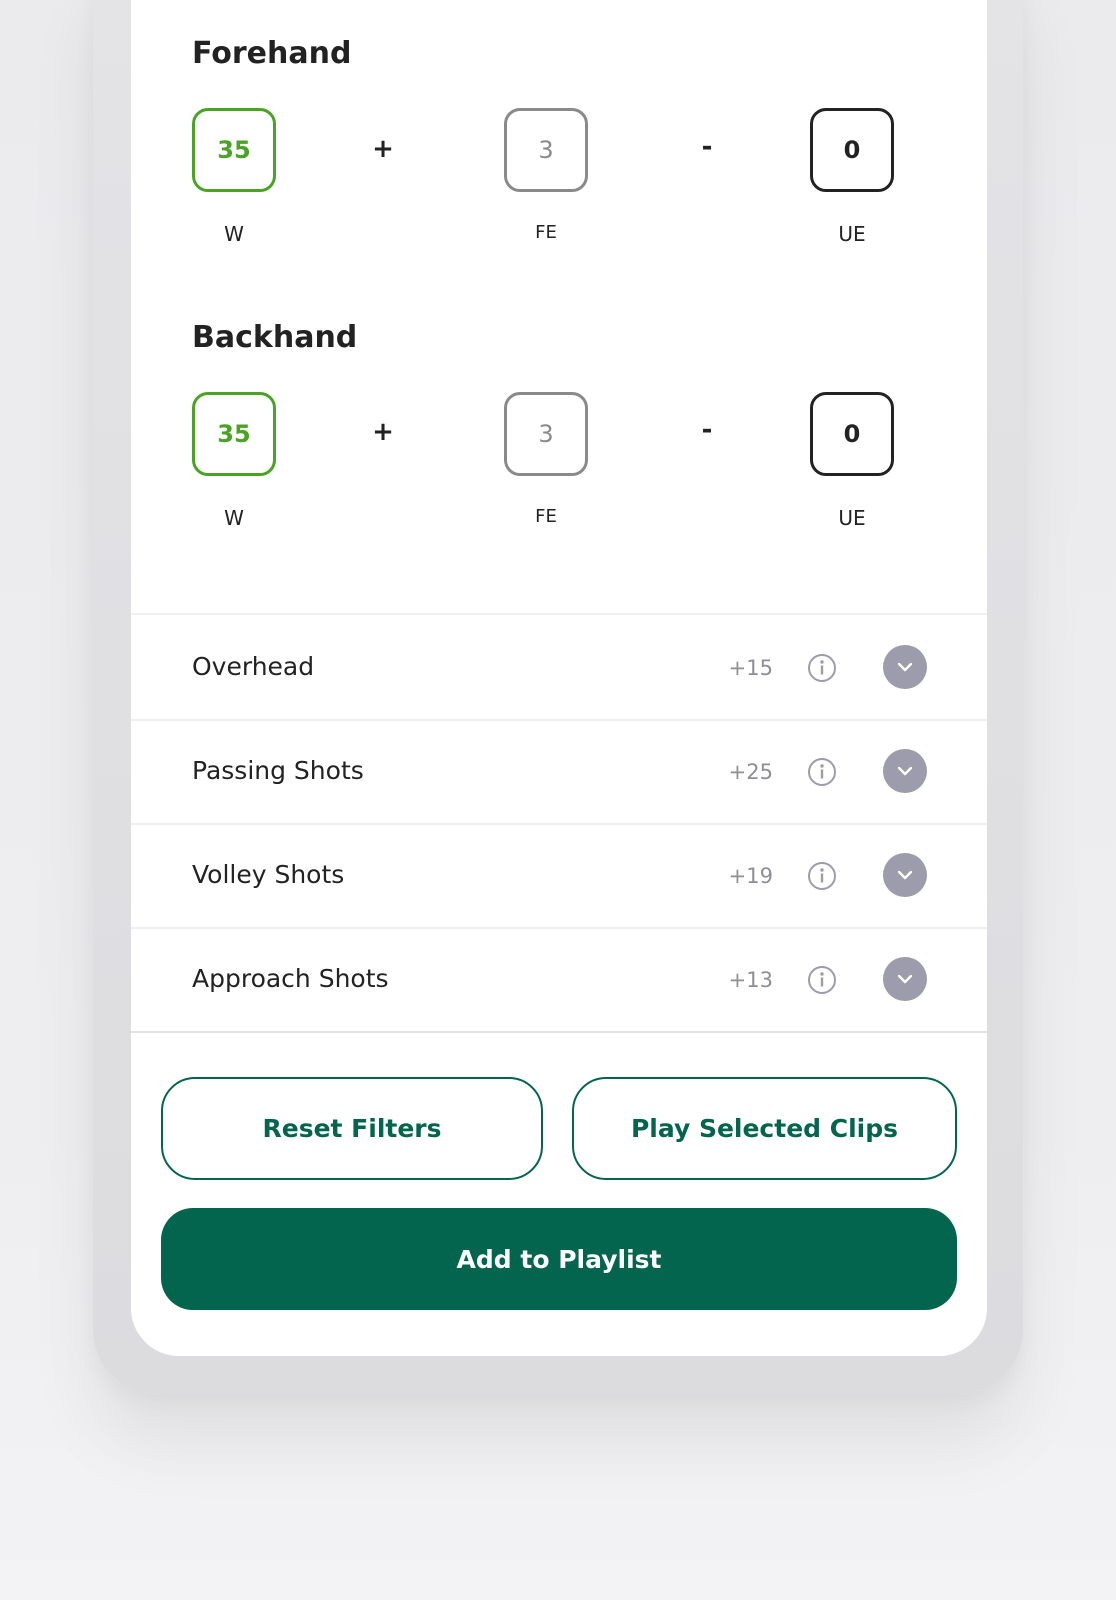 The width and height of the screenshot is (1116, 1600). Describe the element at coordinates (546, 150) in the screenshot. I see `forehand-forced-errors-box: 3` at that location.